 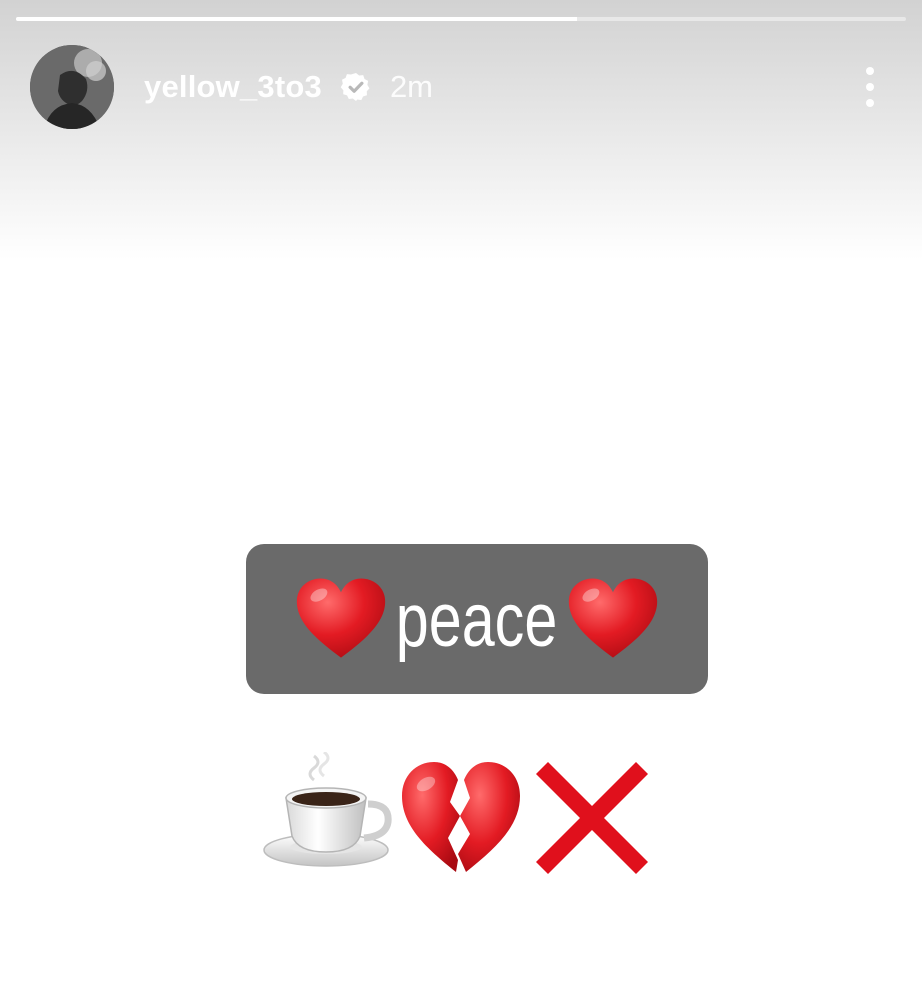 What do you see at coordinates (592, 818) in the screenshot?
I see `cross-mark-emoji` at bounding box center [592, 818].